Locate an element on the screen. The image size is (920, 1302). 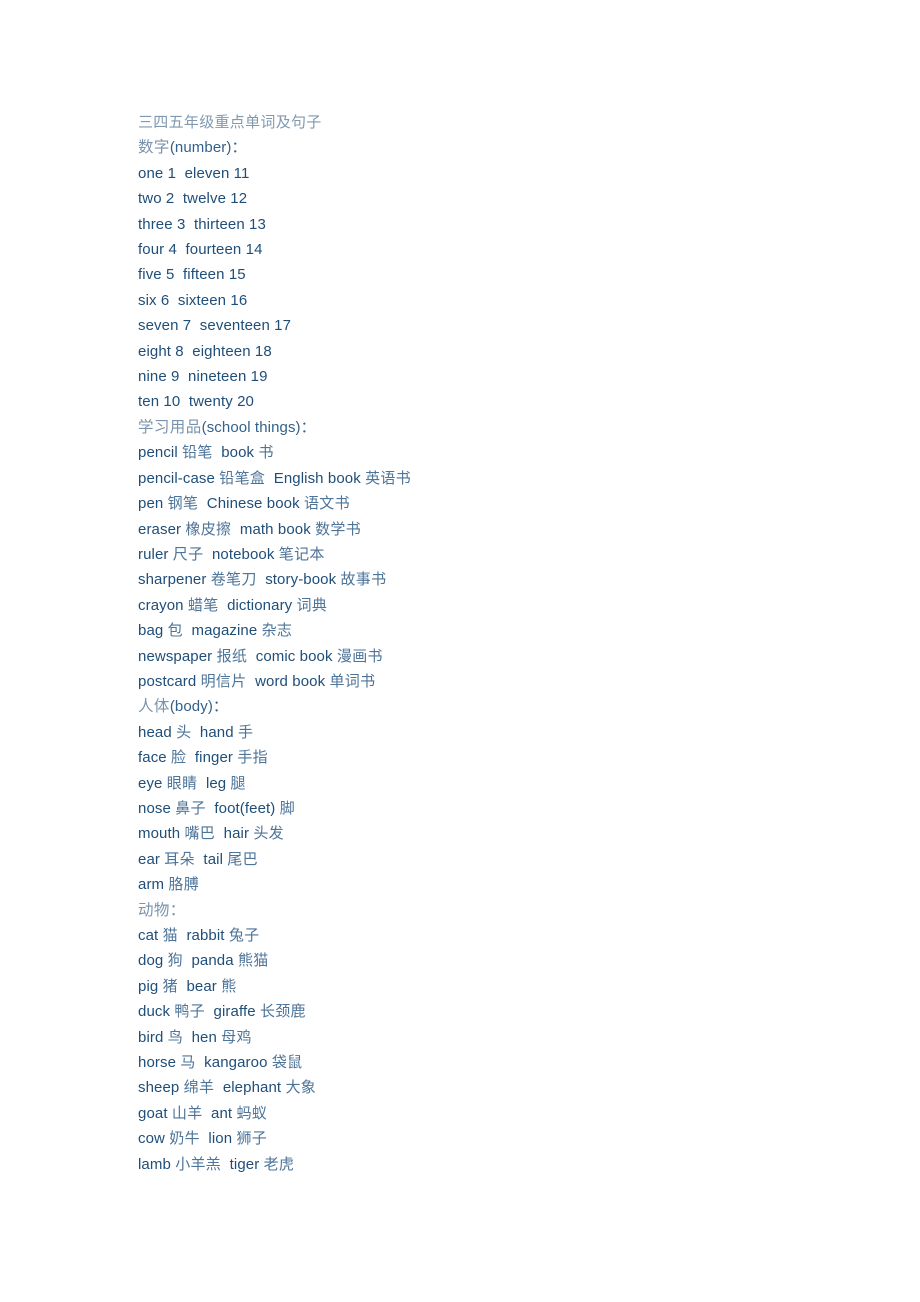
vocab-term-cn: 鸟 is located at coordinates (175, 1036).